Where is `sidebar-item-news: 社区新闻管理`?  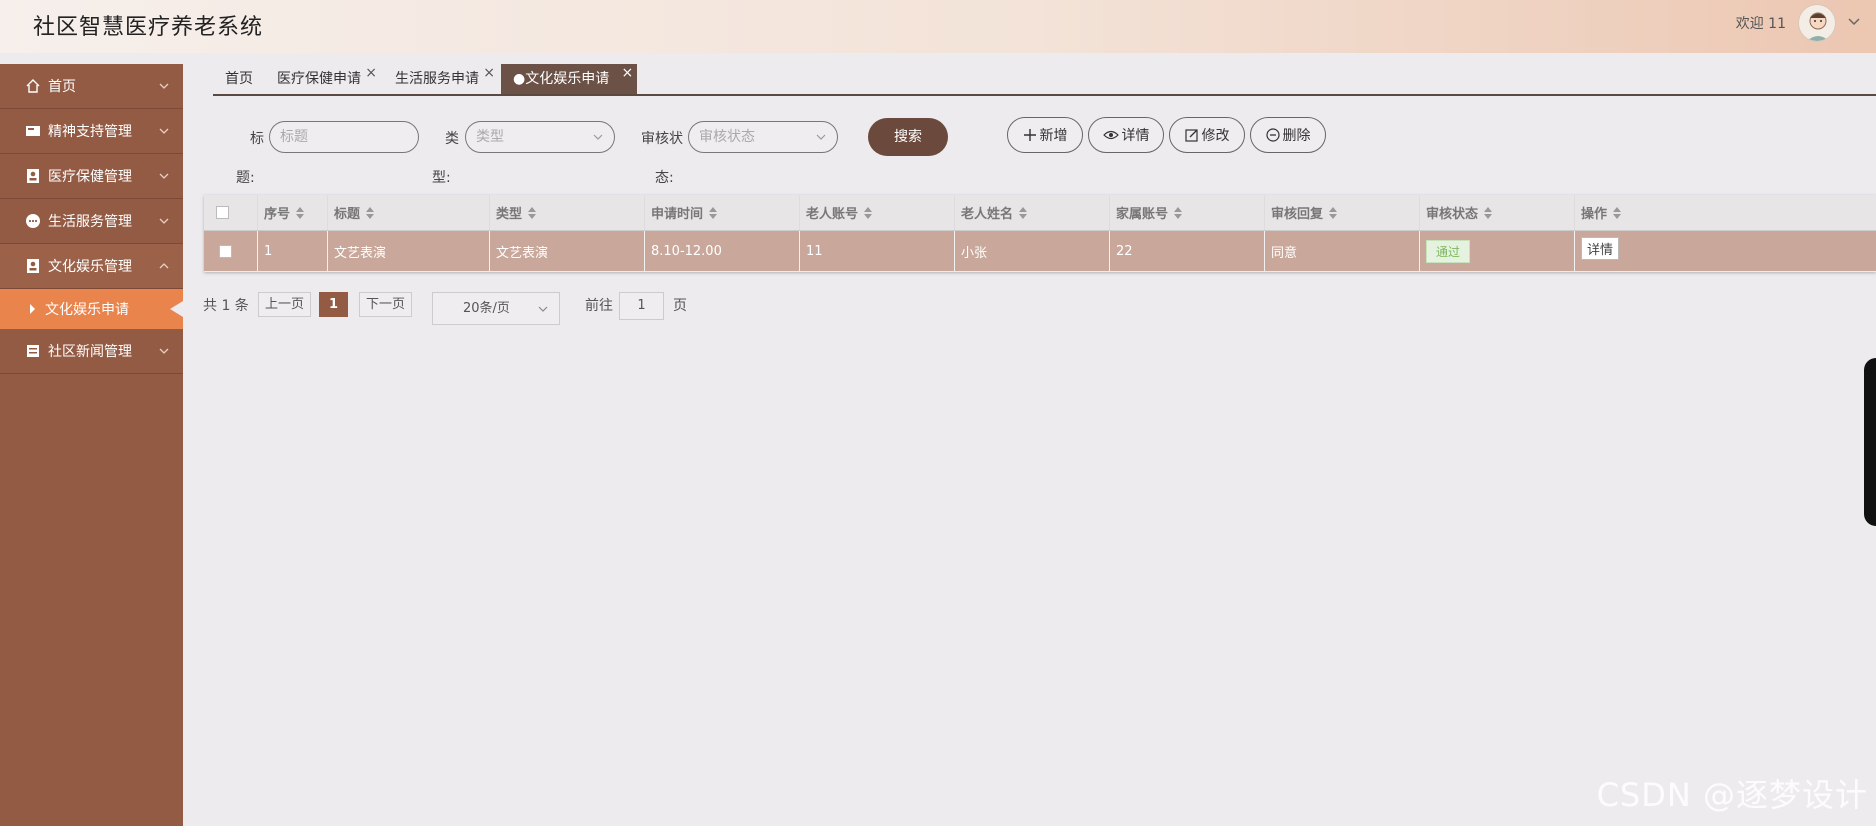 sidebar-item-news: 社区新闻管理 is located at coordinates (91, 351).